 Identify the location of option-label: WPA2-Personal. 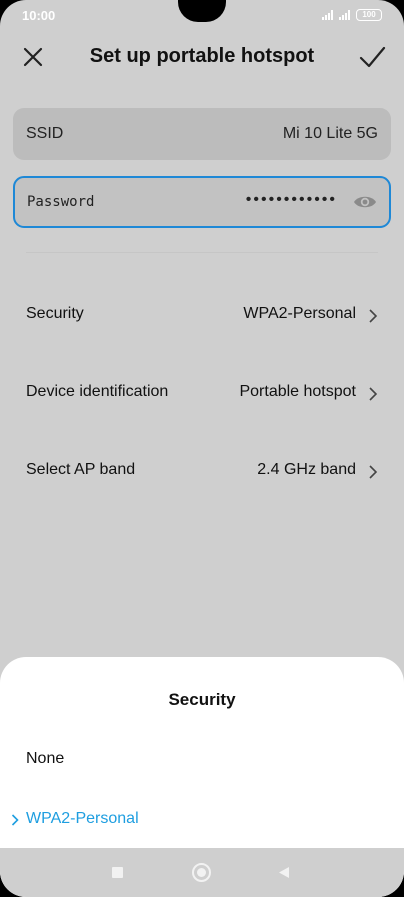
(82, 818).